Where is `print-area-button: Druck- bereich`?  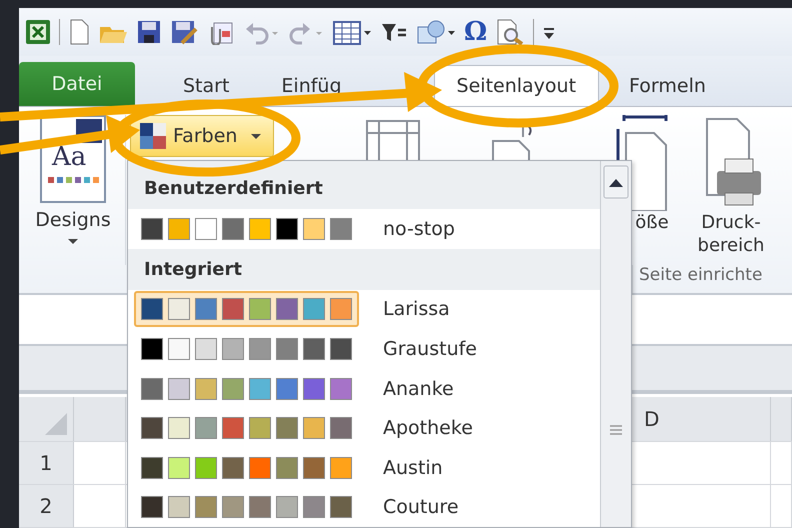 print-area-button: Druck- bereich is located at coordinates (731, 190).